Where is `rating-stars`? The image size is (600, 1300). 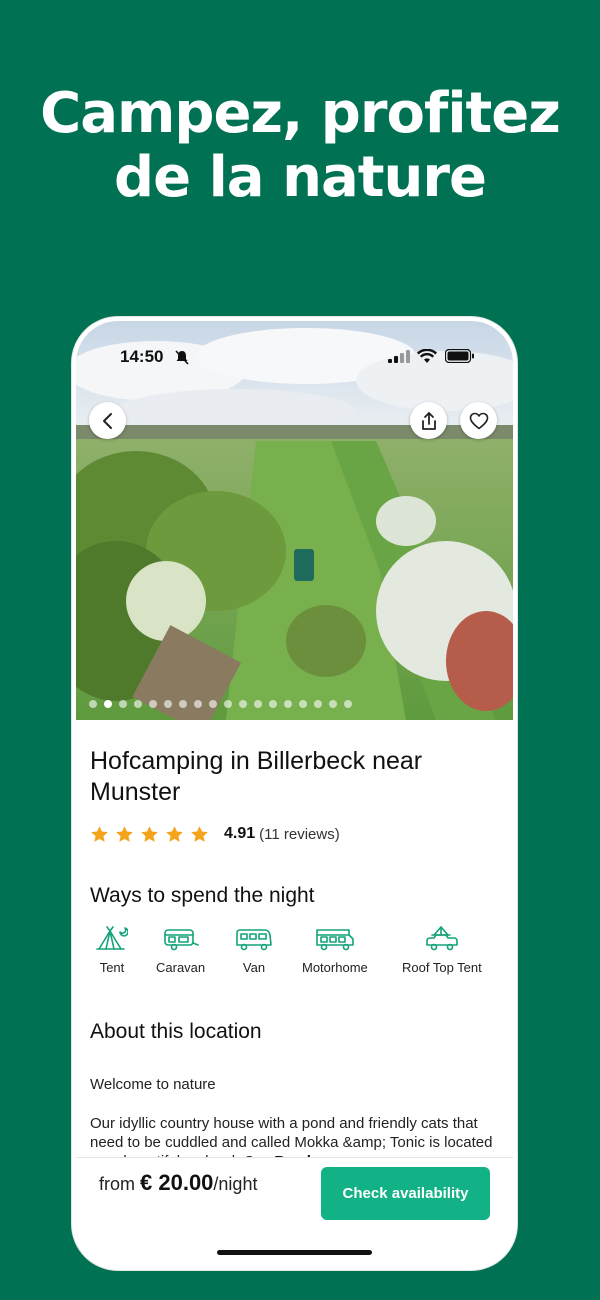
rating-stars is located at coordinates (149, 834).